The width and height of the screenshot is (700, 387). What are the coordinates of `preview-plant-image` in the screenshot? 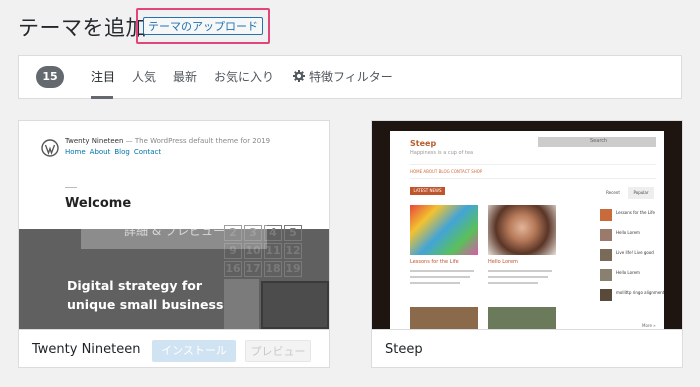 It's located at (241, 304).